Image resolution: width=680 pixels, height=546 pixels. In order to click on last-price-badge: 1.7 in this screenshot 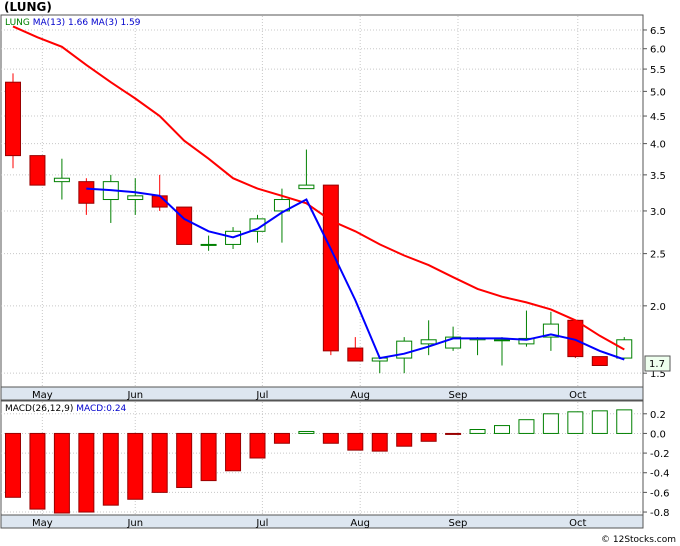, I will do `click(657, 363)`.